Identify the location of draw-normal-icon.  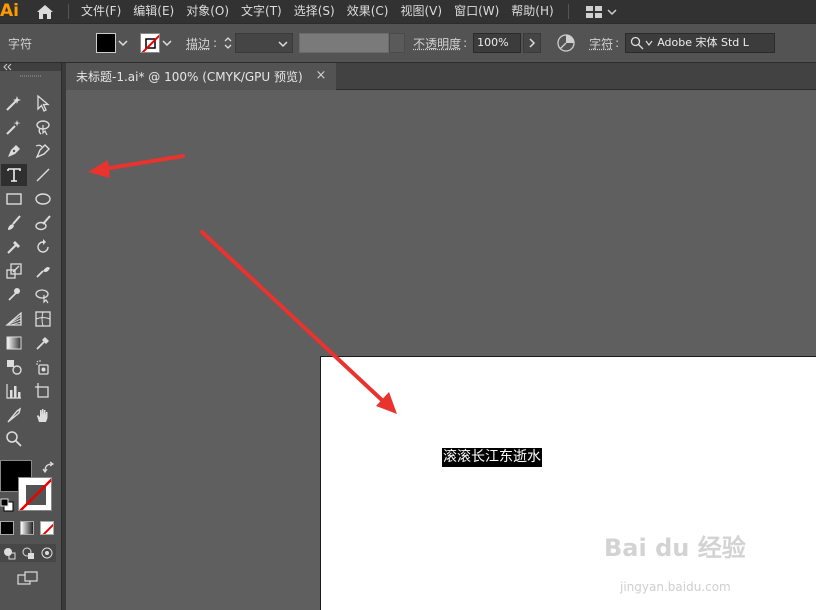
(9, 553).